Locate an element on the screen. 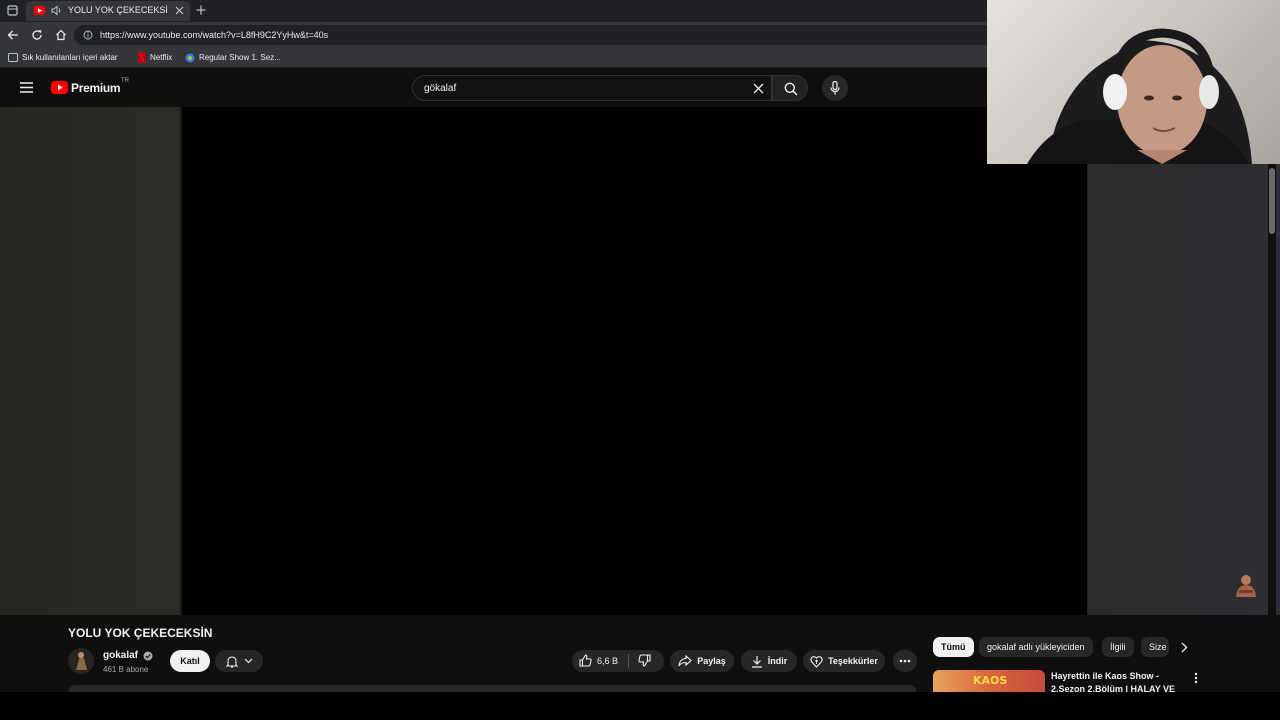  filter-chip-for-you: Size is located at coordinates (1155, 647).